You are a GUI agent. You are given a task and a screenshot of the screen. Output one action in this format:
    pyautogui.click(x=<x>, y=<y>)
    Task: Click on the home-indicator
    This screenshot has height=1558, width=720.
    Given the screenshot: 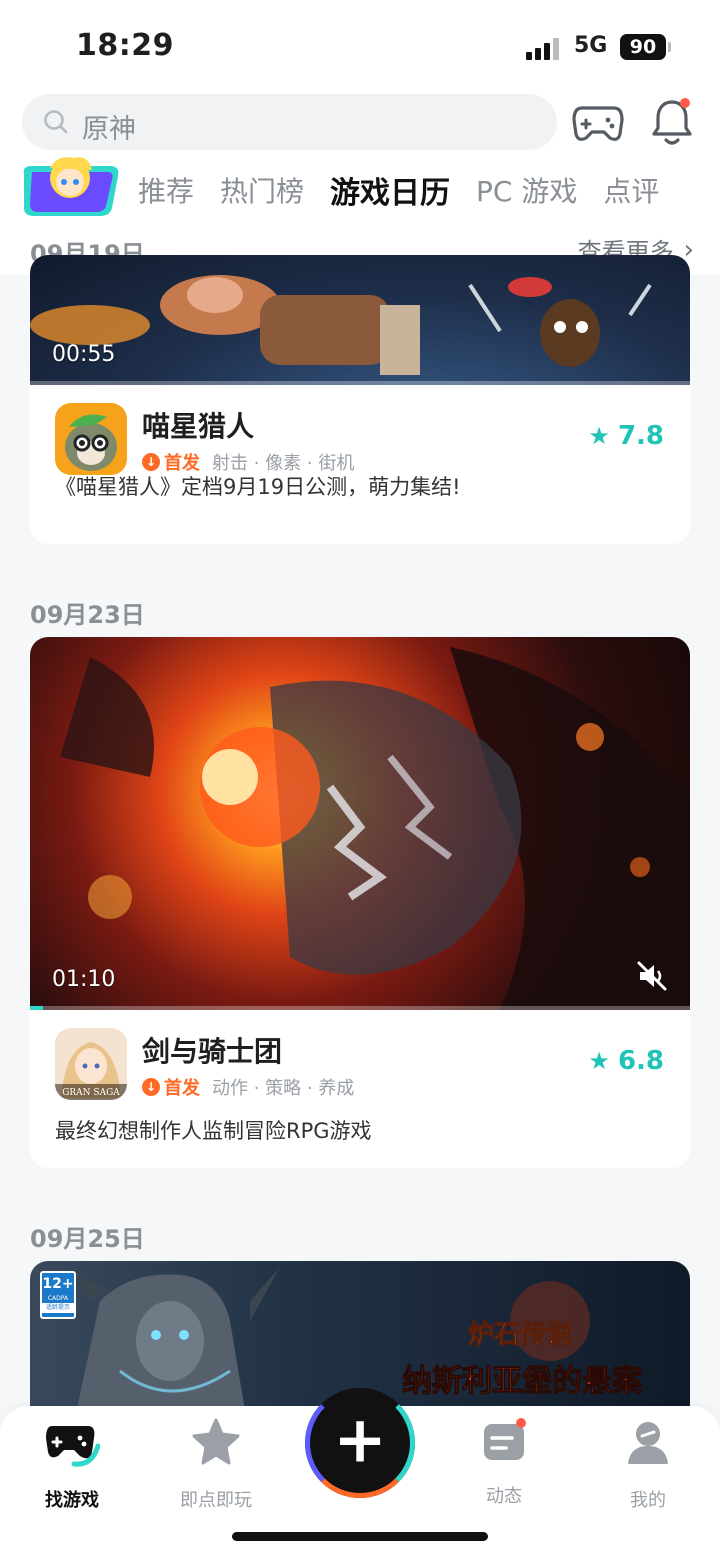 What is the action you would take?
    pyautogui.click(x=360, y=1536)
    